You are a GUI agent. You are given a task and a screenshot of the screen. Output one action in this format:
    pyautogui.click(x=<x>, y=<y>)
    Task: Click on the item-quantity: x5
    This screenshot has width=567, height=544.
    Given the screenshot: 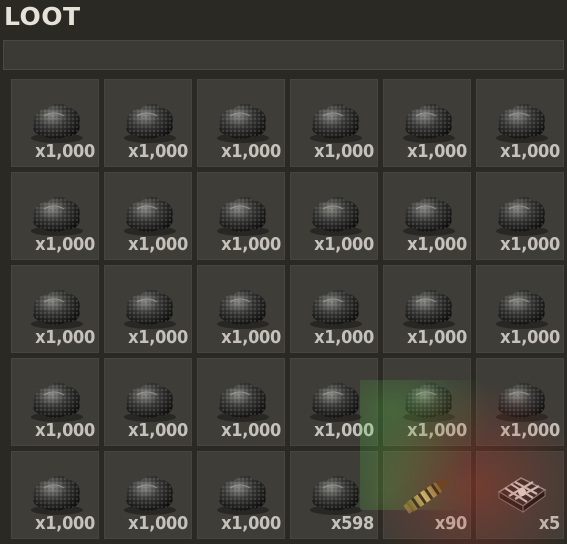 What is the action you would take?
    pyautogui.click(x=549, y=523)
    